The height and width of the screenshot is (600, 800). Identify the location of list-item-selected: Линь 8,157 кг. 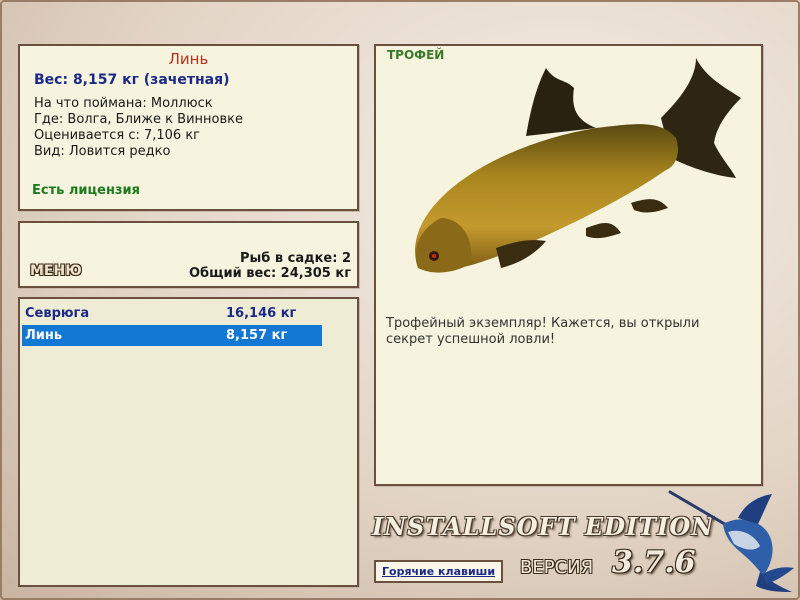
(172, 335).